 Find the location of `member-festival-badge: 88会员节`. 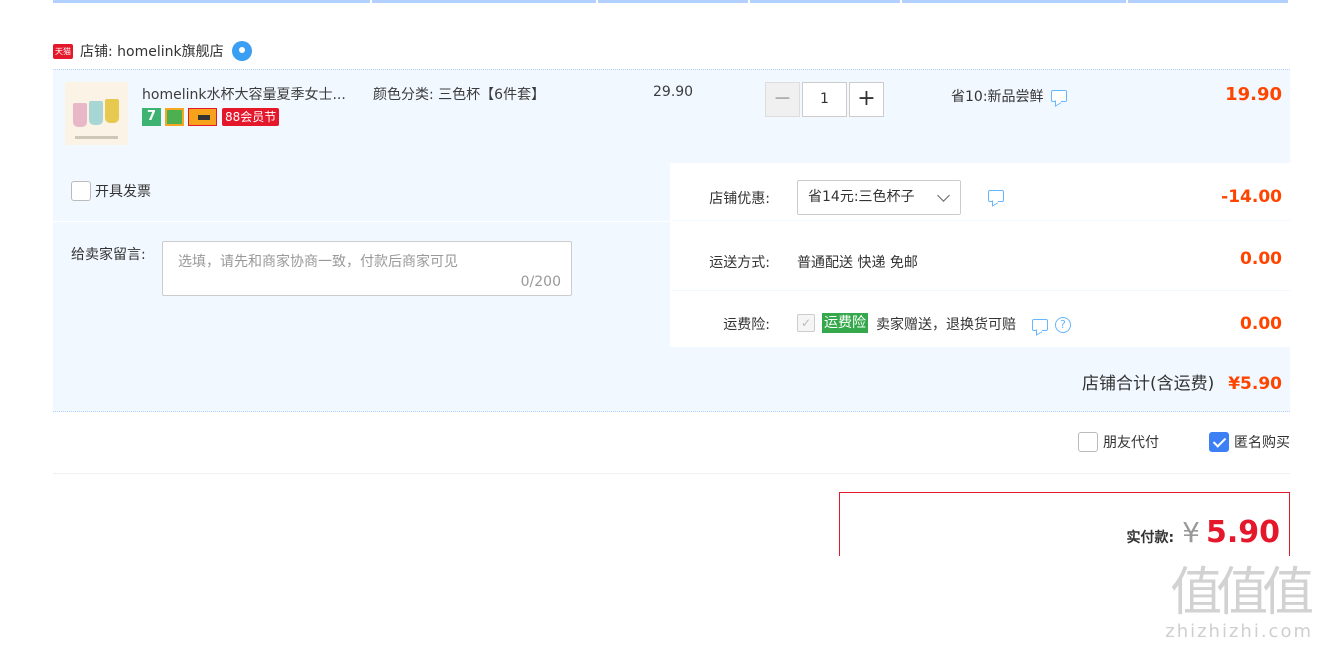

member-festival-badge: 88会员节 is located at coordinates (251, 117).